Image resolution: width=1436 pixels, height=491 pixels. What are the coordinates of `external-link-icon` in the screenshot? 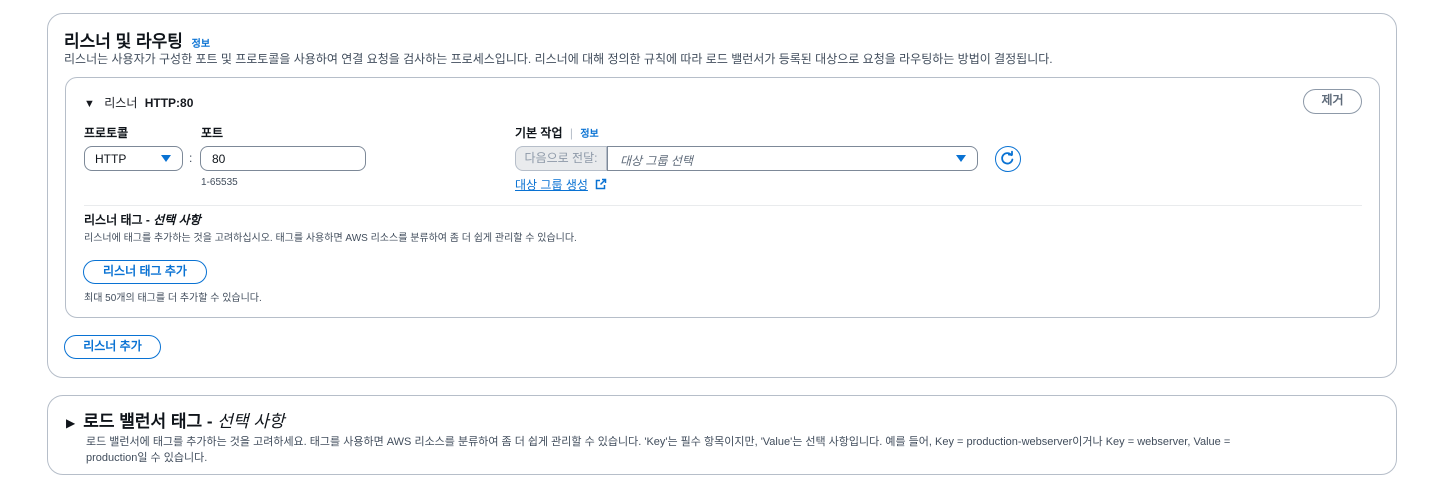 It's located at (601, 184).